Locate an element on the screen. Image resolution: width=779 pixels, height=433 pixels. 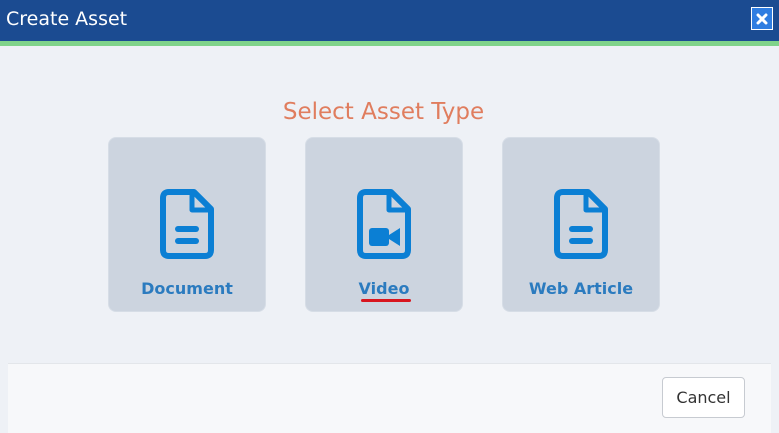
dialog-title: Create Asset is located at coordinates (67, 19).